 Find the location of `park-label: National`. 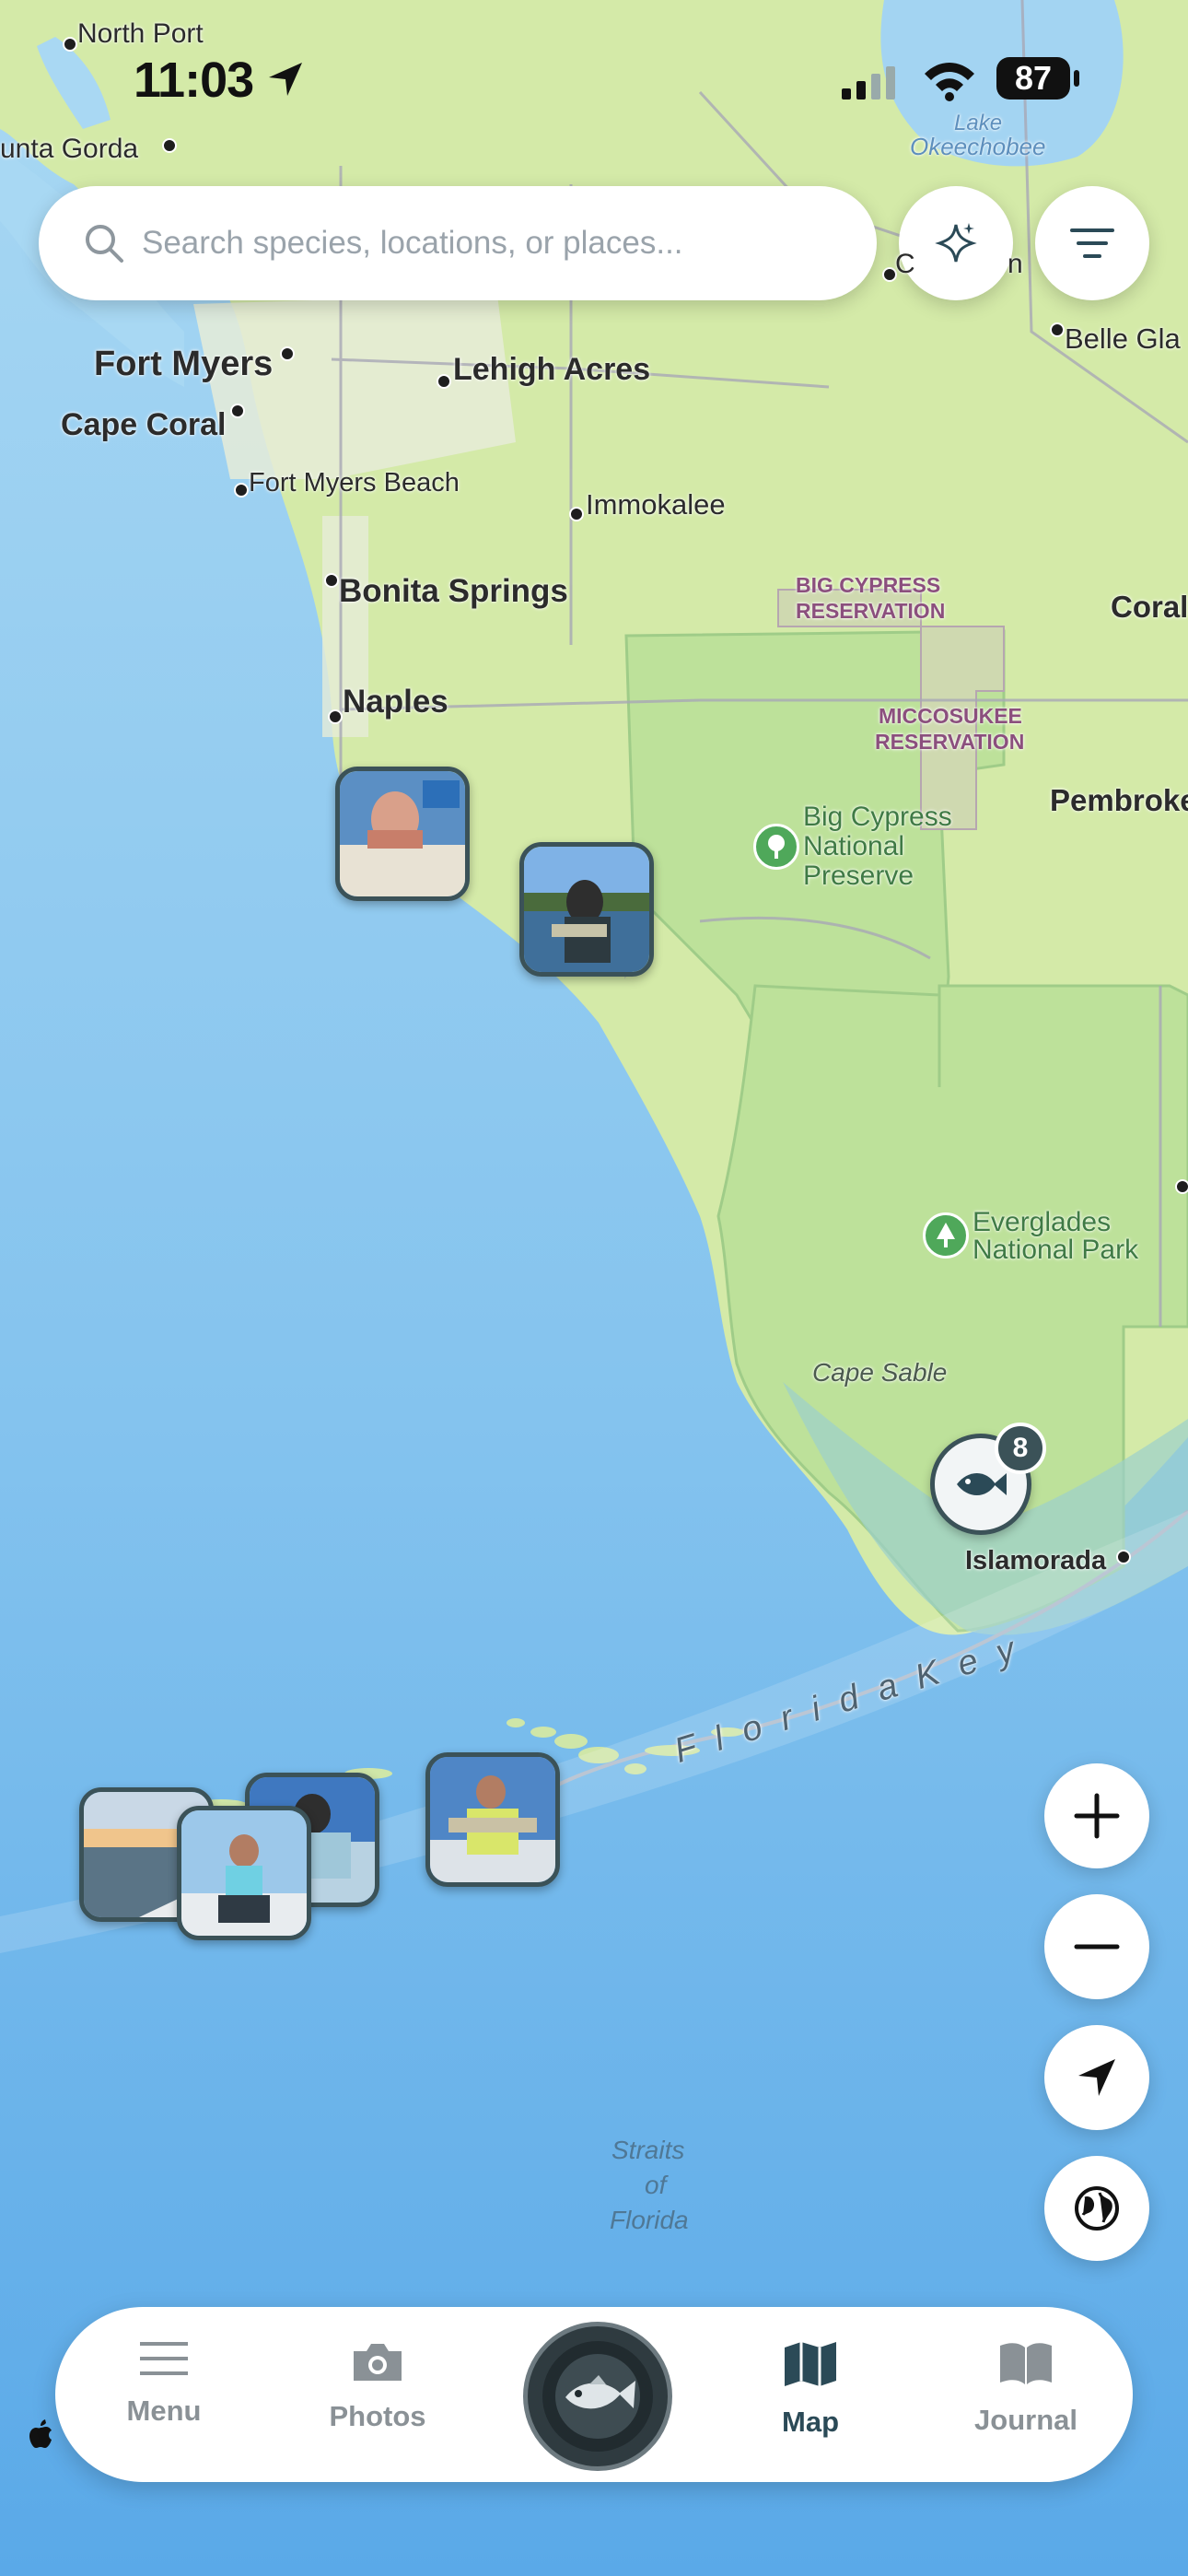

park-label: National is located at coordinates (854, 846).